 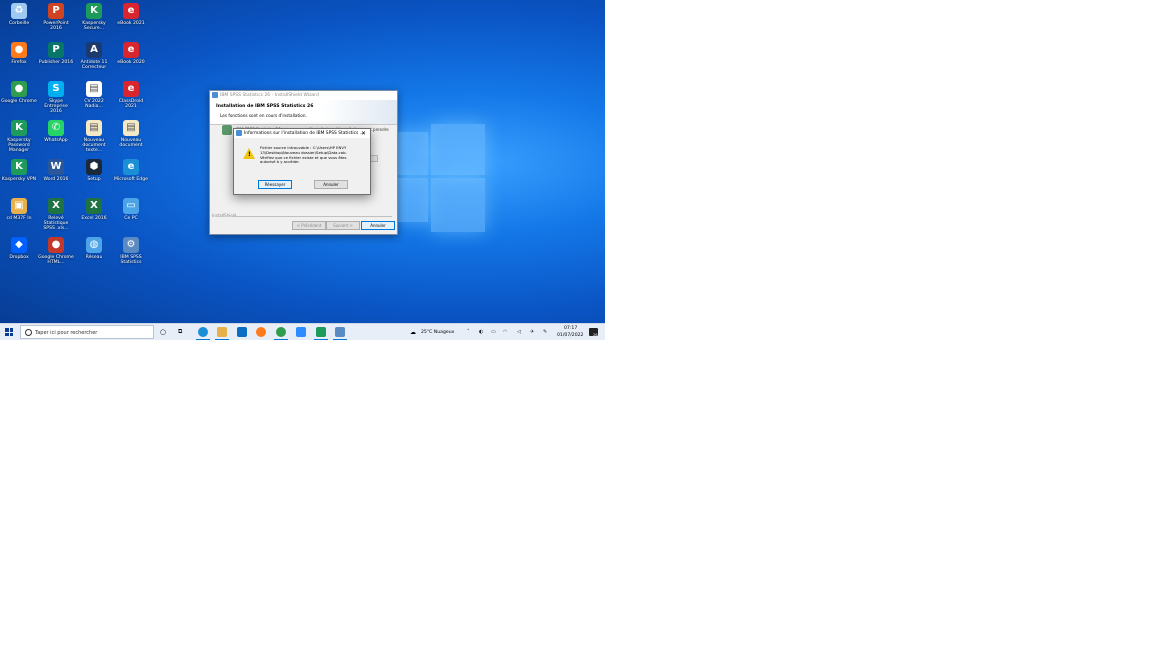 I want to click on desktop-icon-label: Setup, so click(x=94, y=179).